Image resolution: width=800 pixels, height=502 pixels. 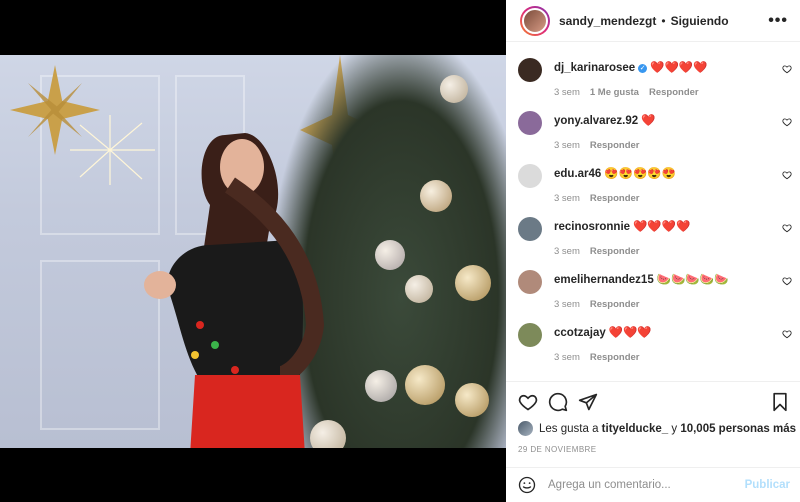 What do you see at coordinates (604, 280) in the screenshot?
I see `comment-username: emelihernandez15` at bounding box center [604, 280].